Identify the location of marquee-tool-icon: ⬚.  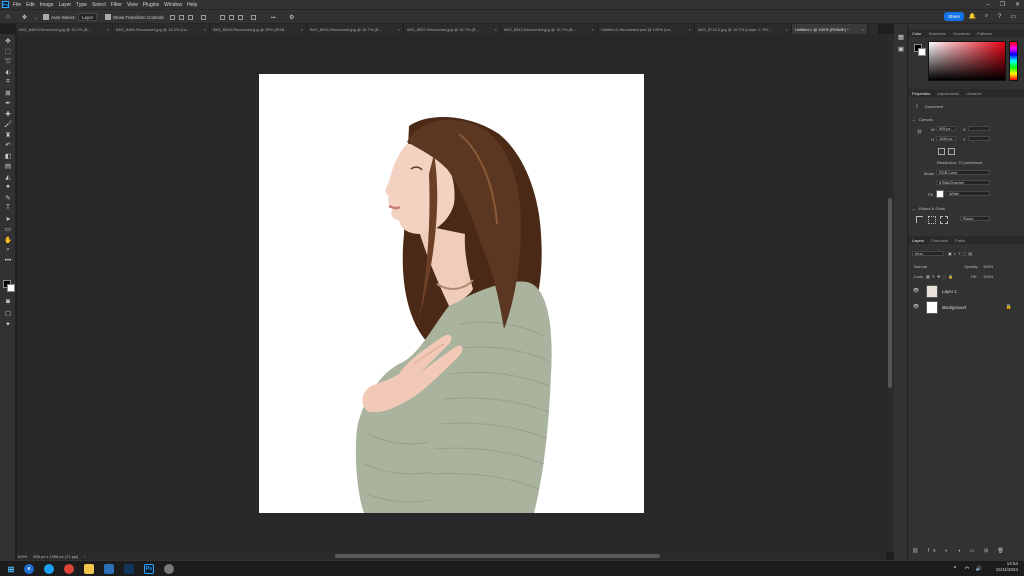
(8, 50).